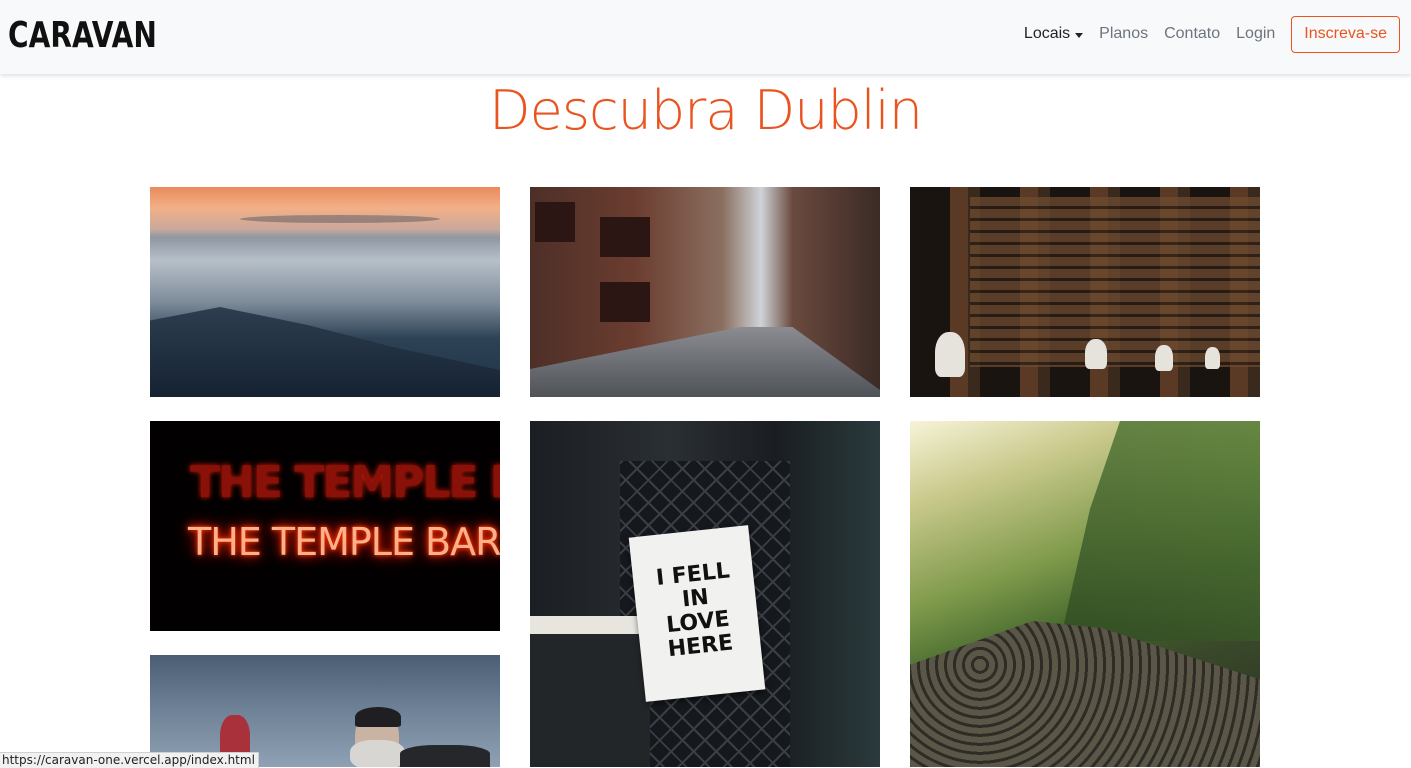 This screenshot has height=768, width=1411. Describe the element at coordinates (590, 691) in the screenshot. I see `desk-shape` at that location.